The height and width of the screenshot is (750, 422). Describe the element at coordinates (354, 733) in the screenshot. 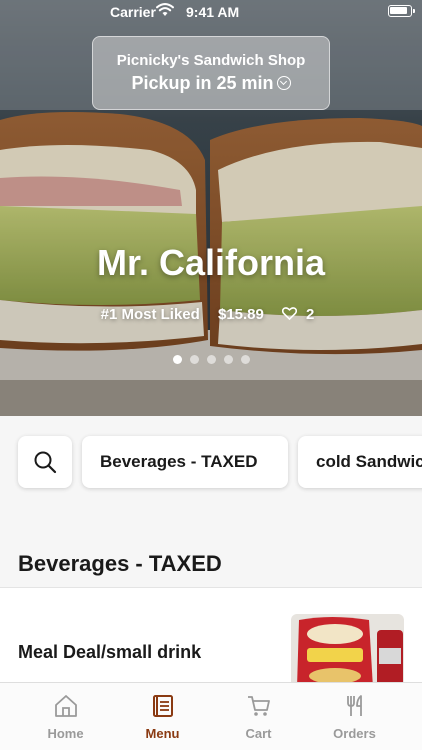

I see `tab-orders-label: Orders` at that location.